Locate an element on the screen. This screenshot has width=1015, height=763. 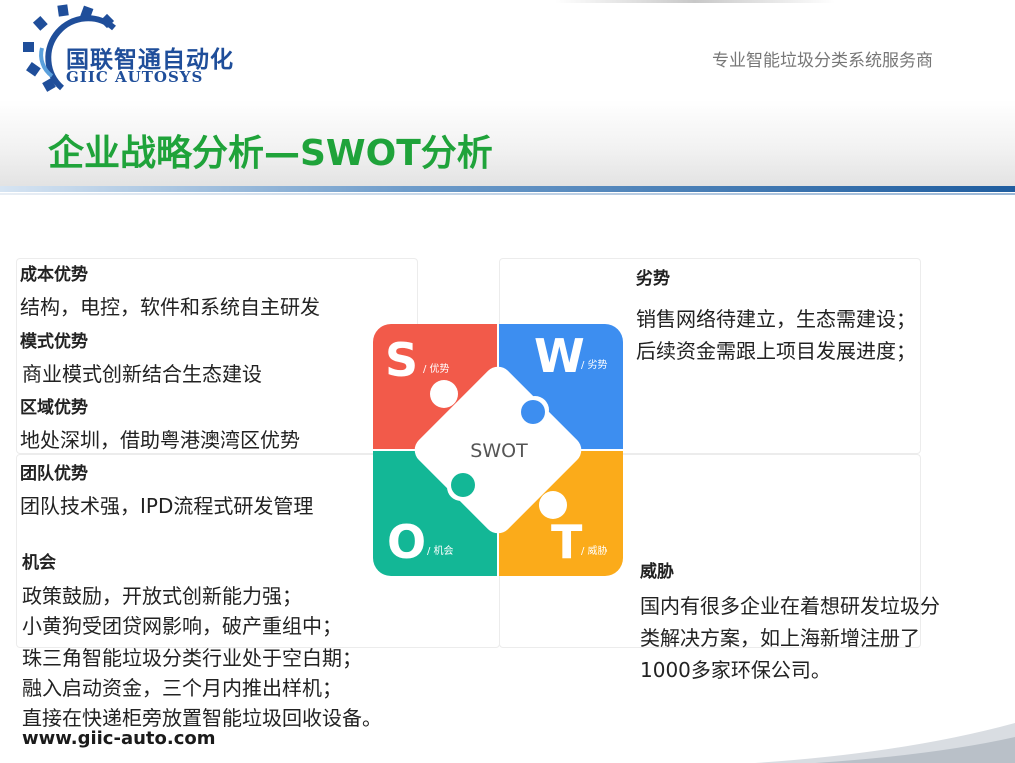
strength-text: 地处深圳，借助粤港澳湾区优势 is located at coordinates (160, 440).